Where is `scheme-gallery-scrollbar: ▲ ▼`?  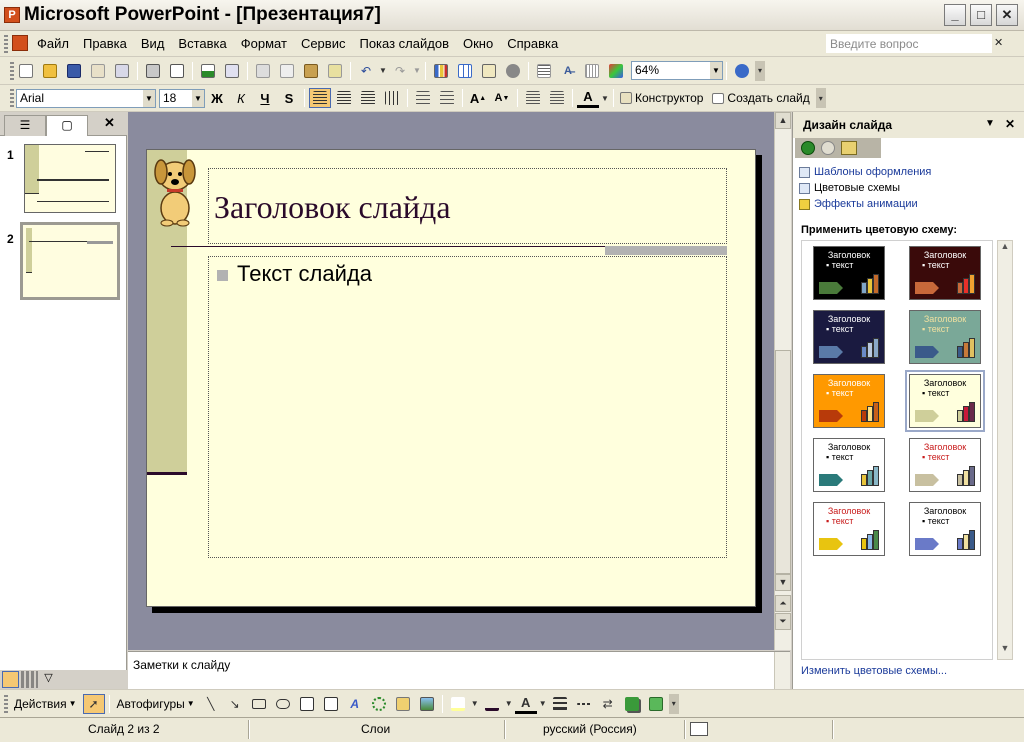 scheme-gallery-scrollbar: ▲ ▼ is located at coordinates (1005, 450).